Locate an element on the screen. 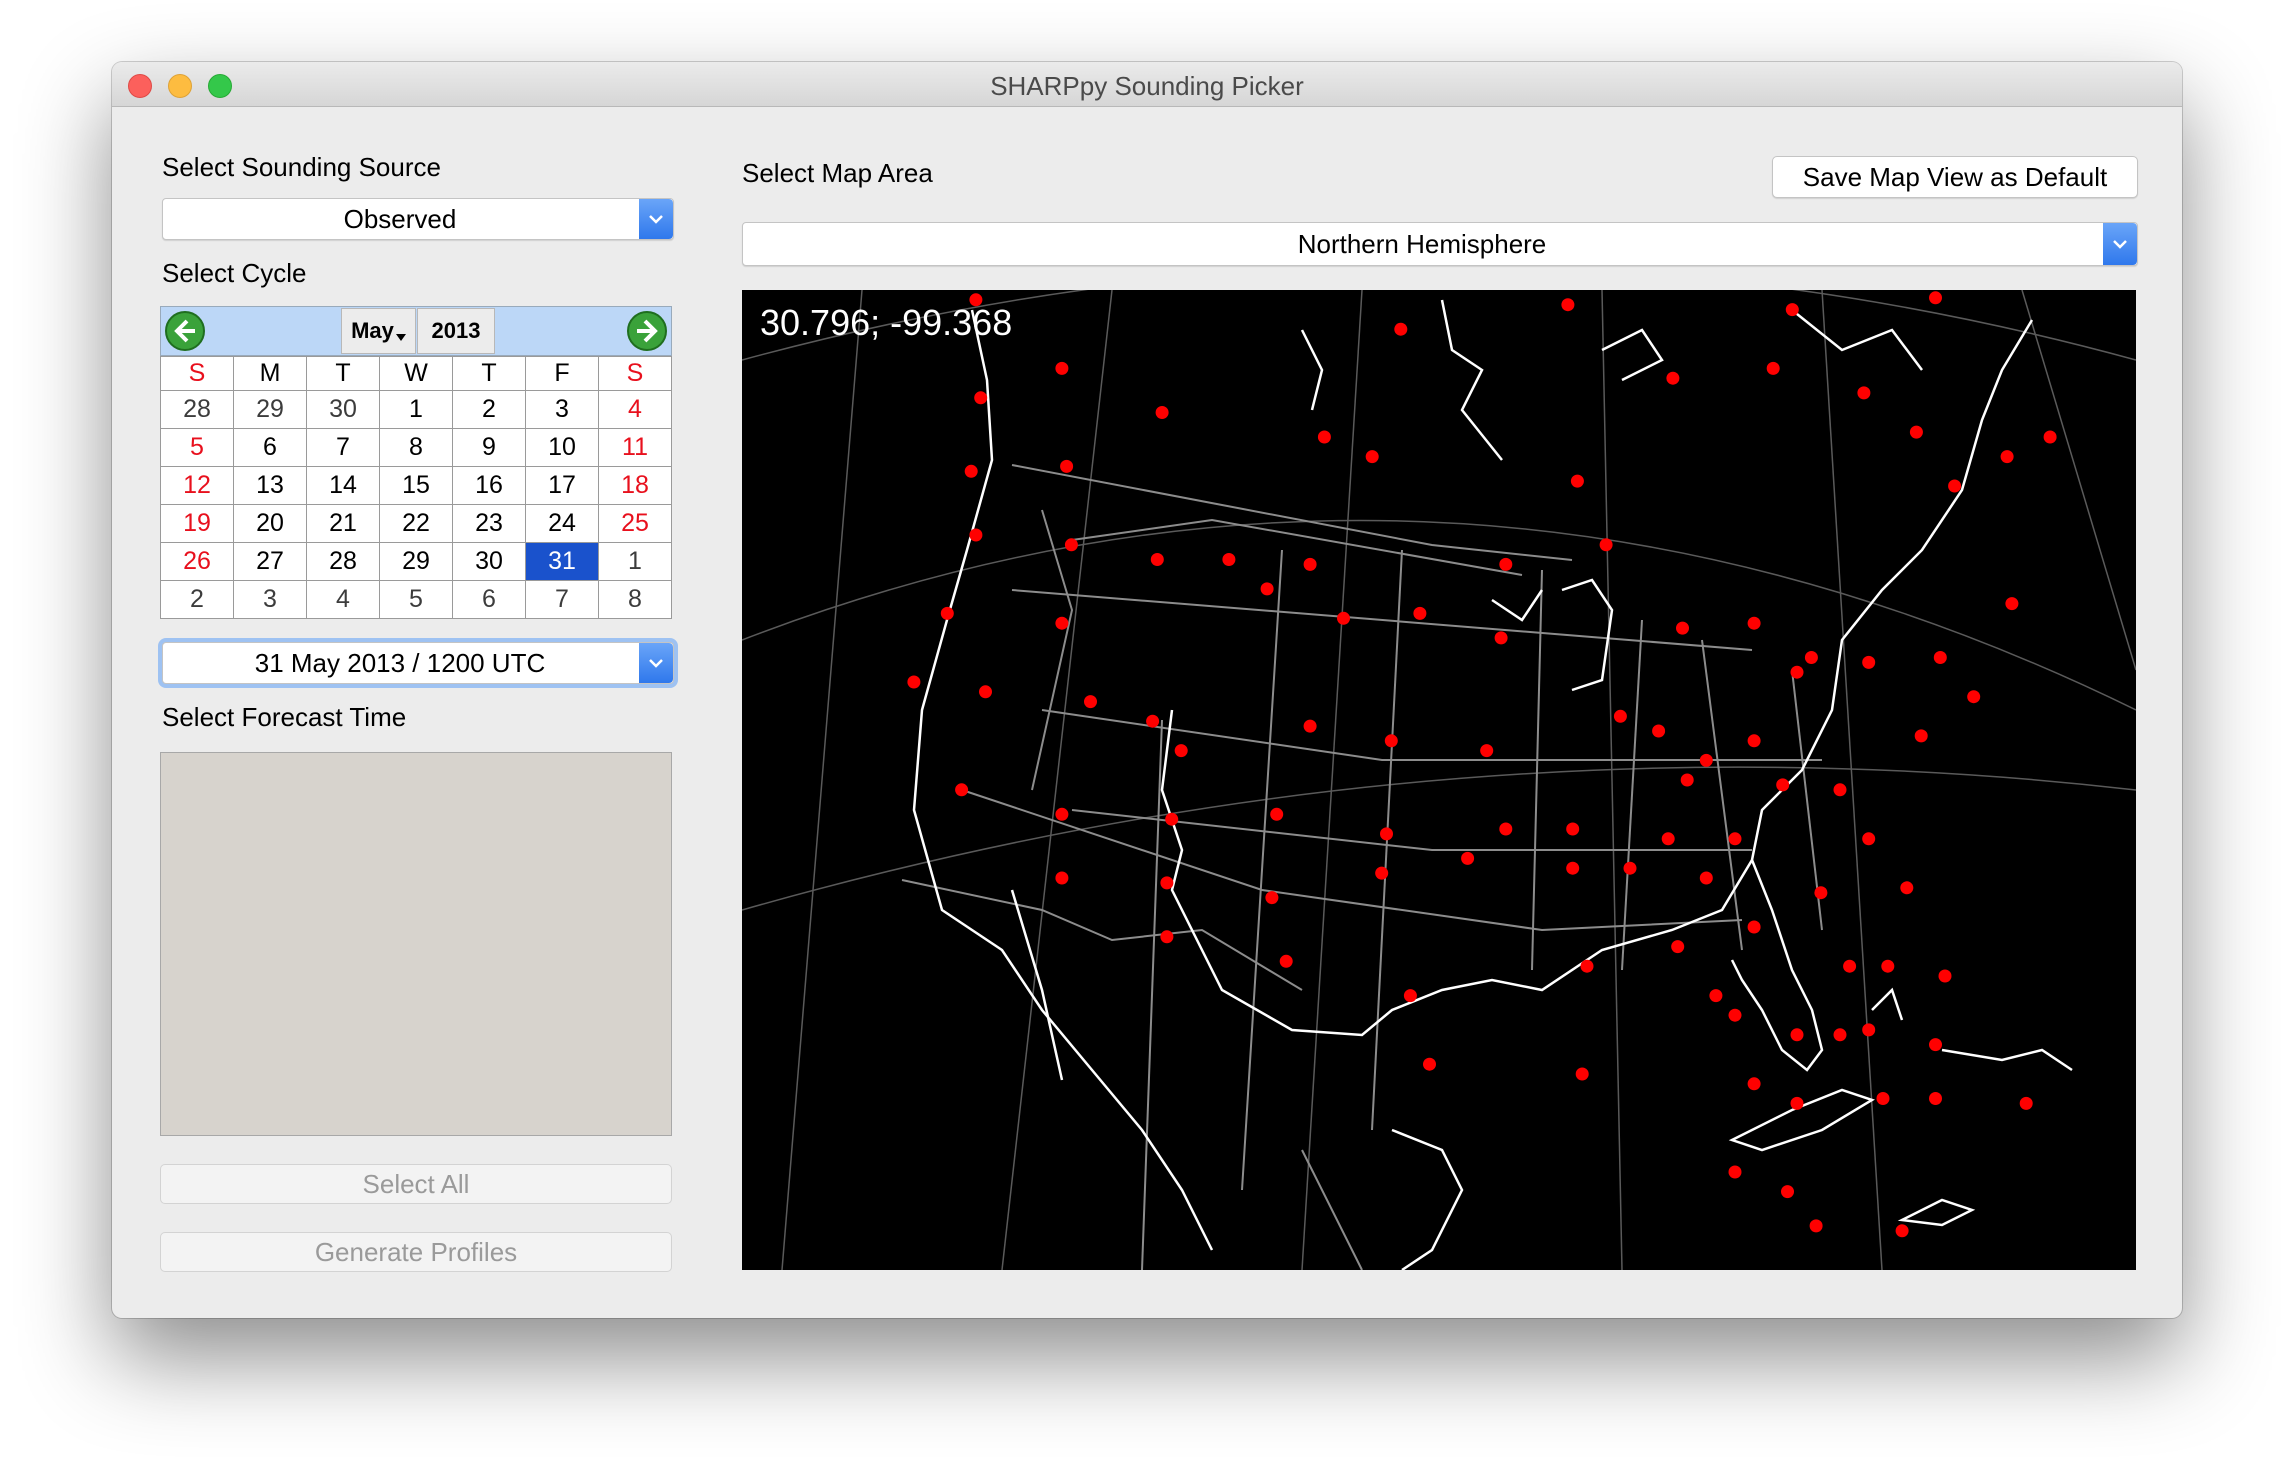  calendar-day-selected: 31 is located at coordinates (562, 561).